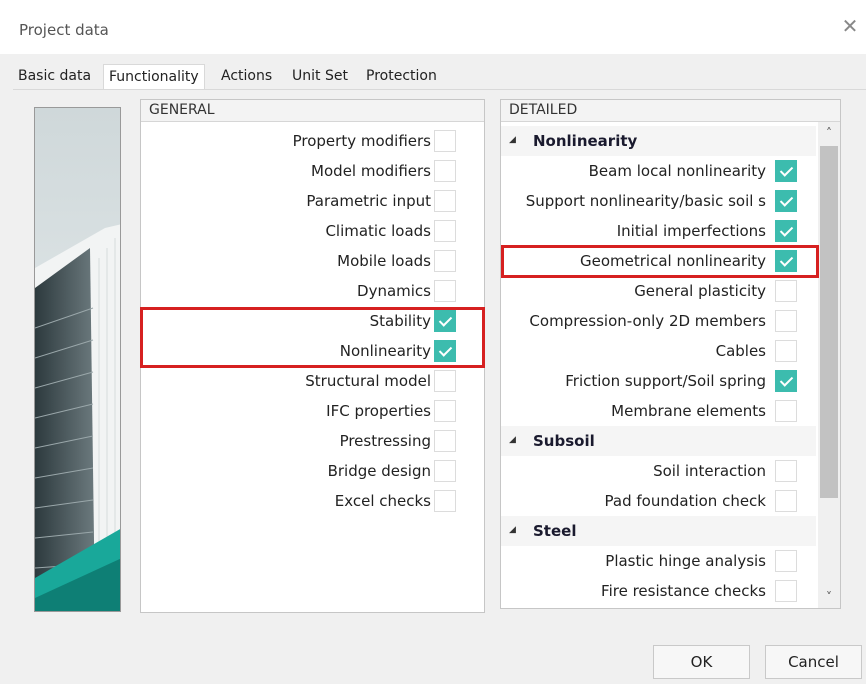  What do you see at coordinates (286, 171) in the screenshot?
I see `general-item-model-modifiers: Model modifiers` at bounding box center [286, 171].